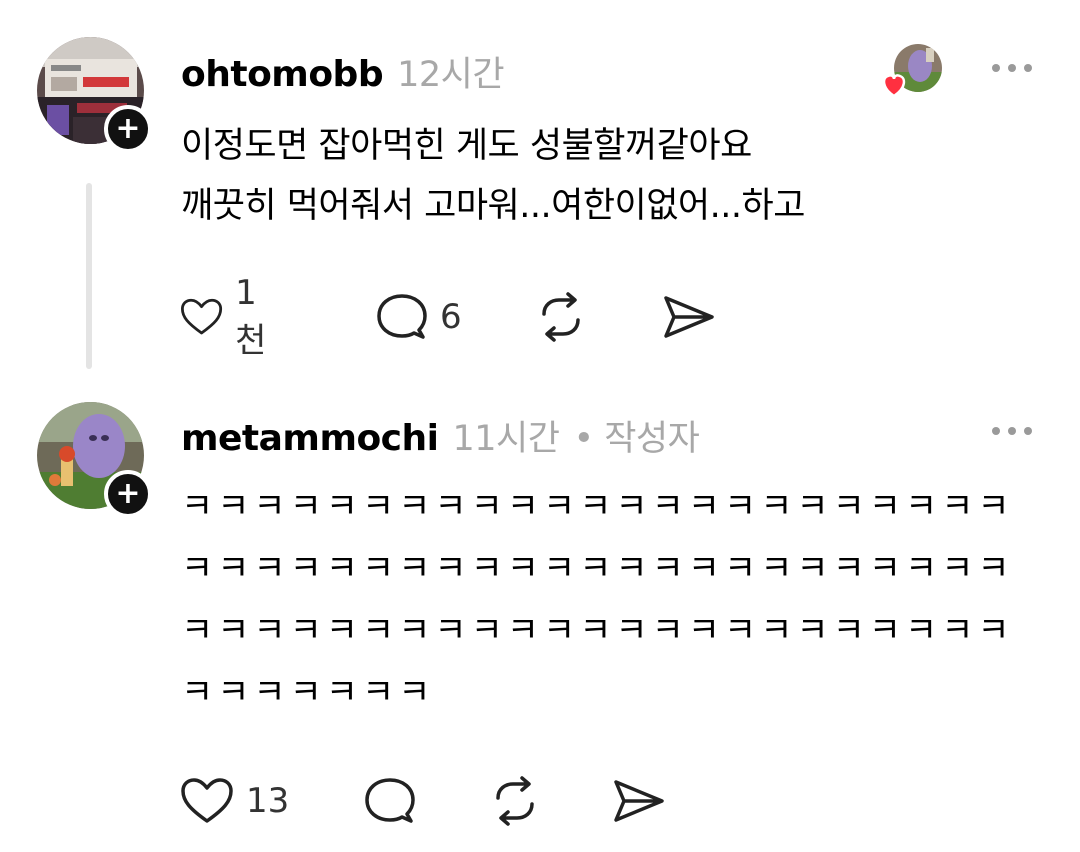 The image size is (1080, 852). I want to click on comment-count: 6, so click(451, 317).